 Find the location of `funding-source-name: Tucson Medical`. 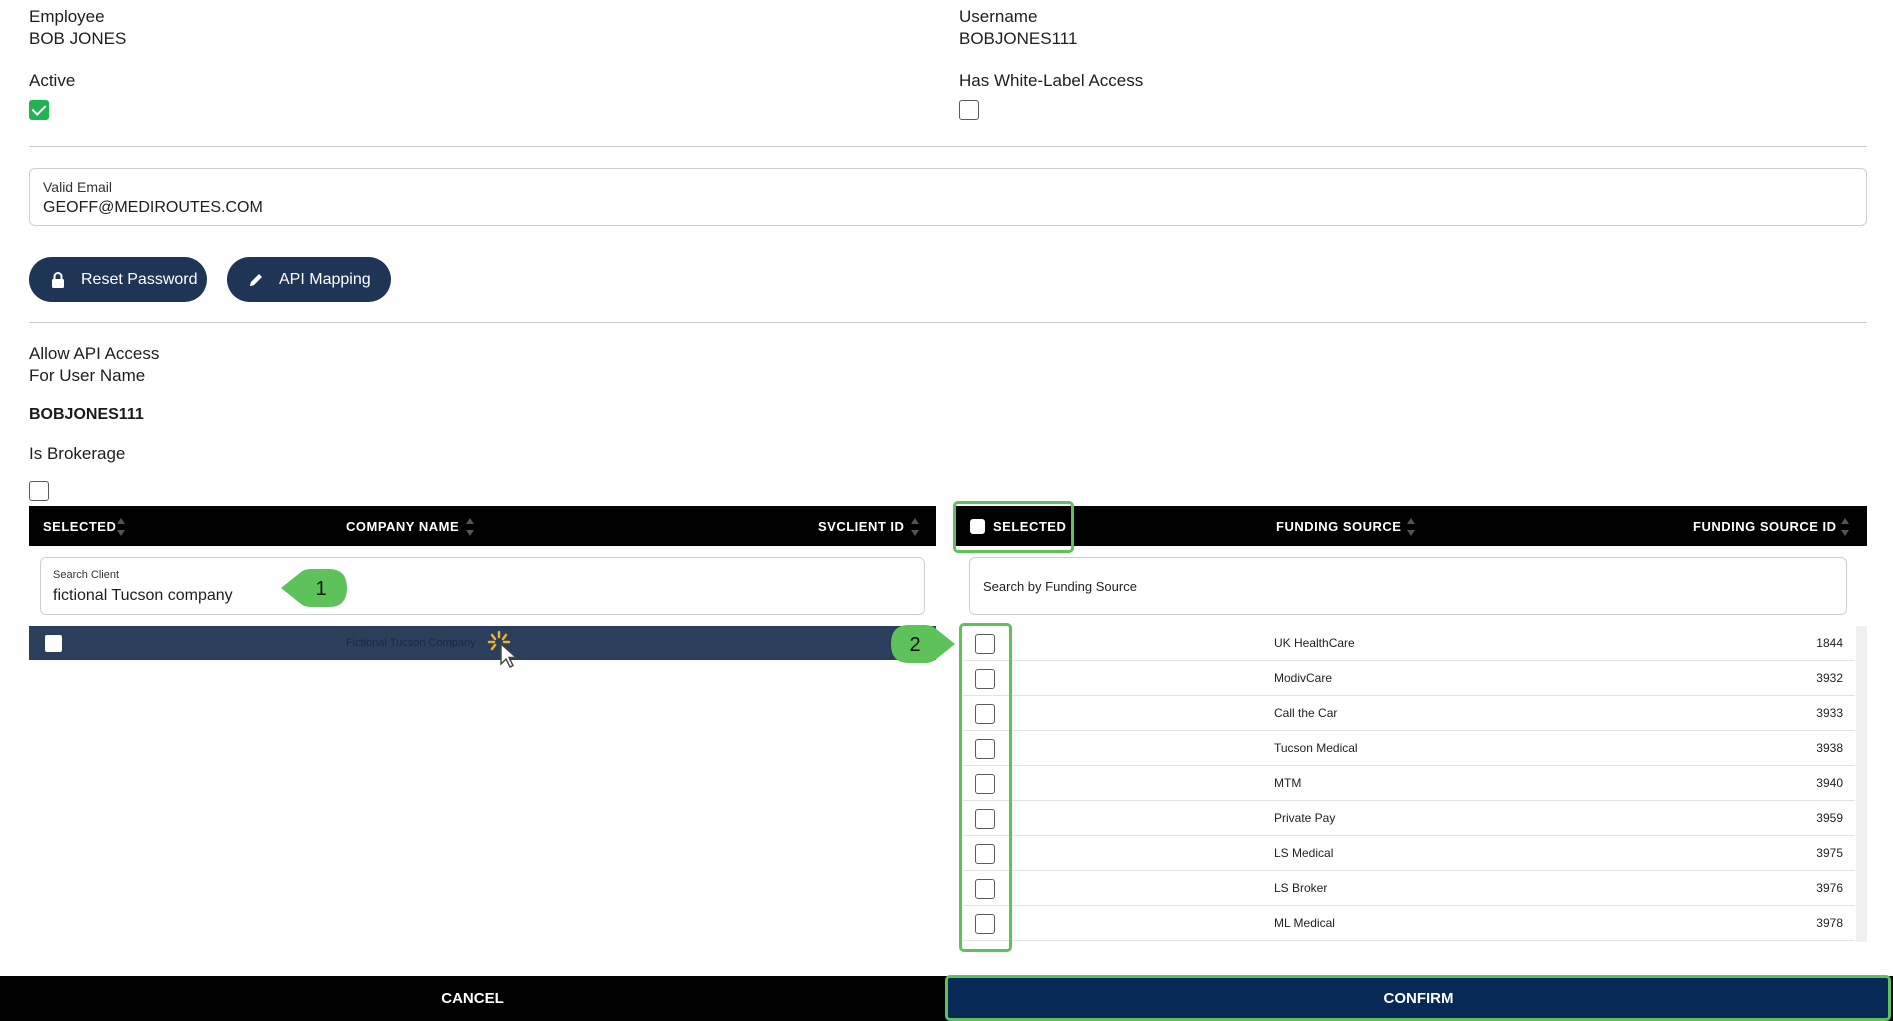

funding-source-name: Tucson Medical is located at coordinates (1316, 748).